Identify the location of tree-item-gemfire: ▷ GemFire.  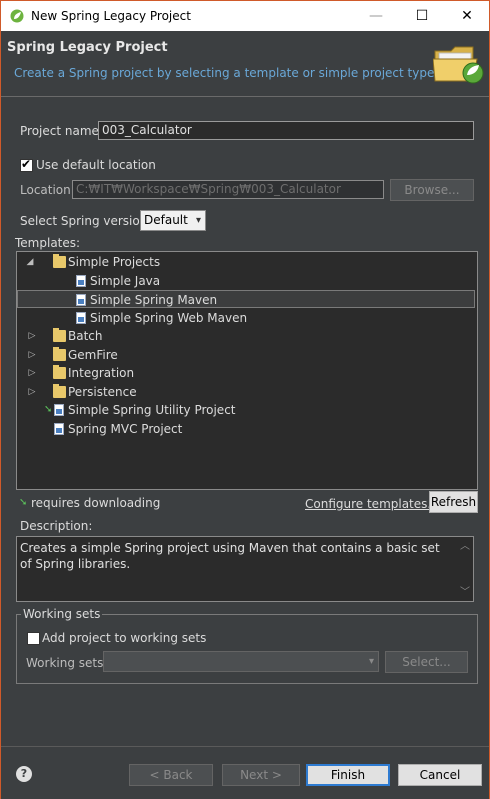
(246, 355).